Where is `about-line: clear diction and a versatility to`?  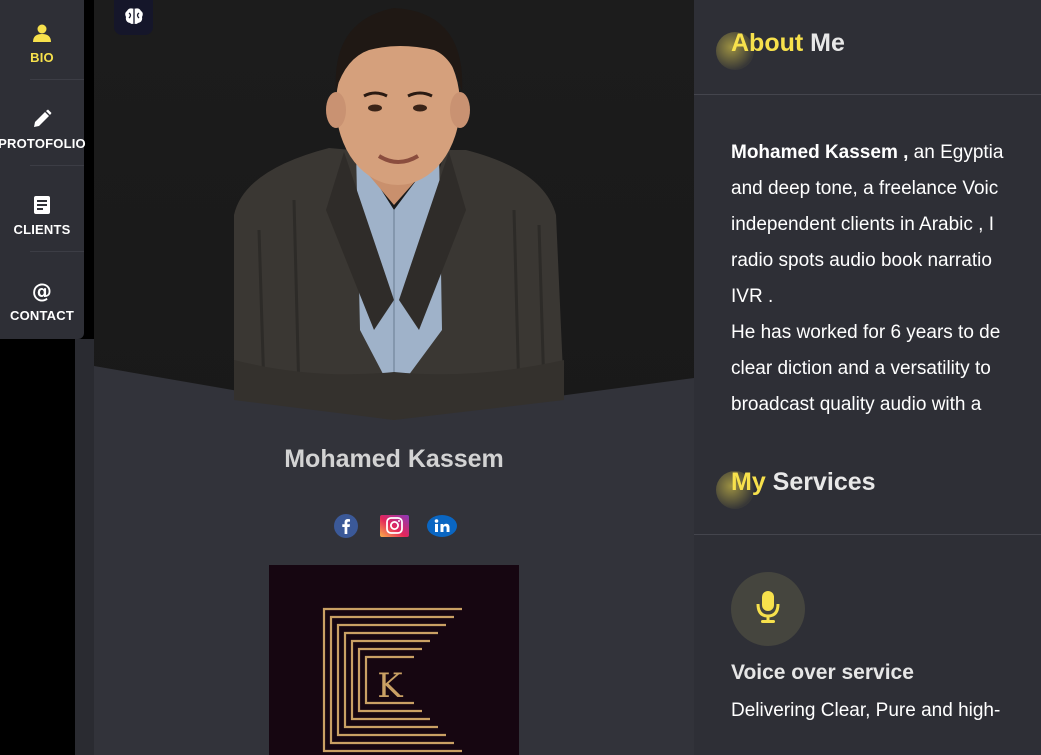
about-line: clear diction and a versatility to is located at coordinates (886, 369).